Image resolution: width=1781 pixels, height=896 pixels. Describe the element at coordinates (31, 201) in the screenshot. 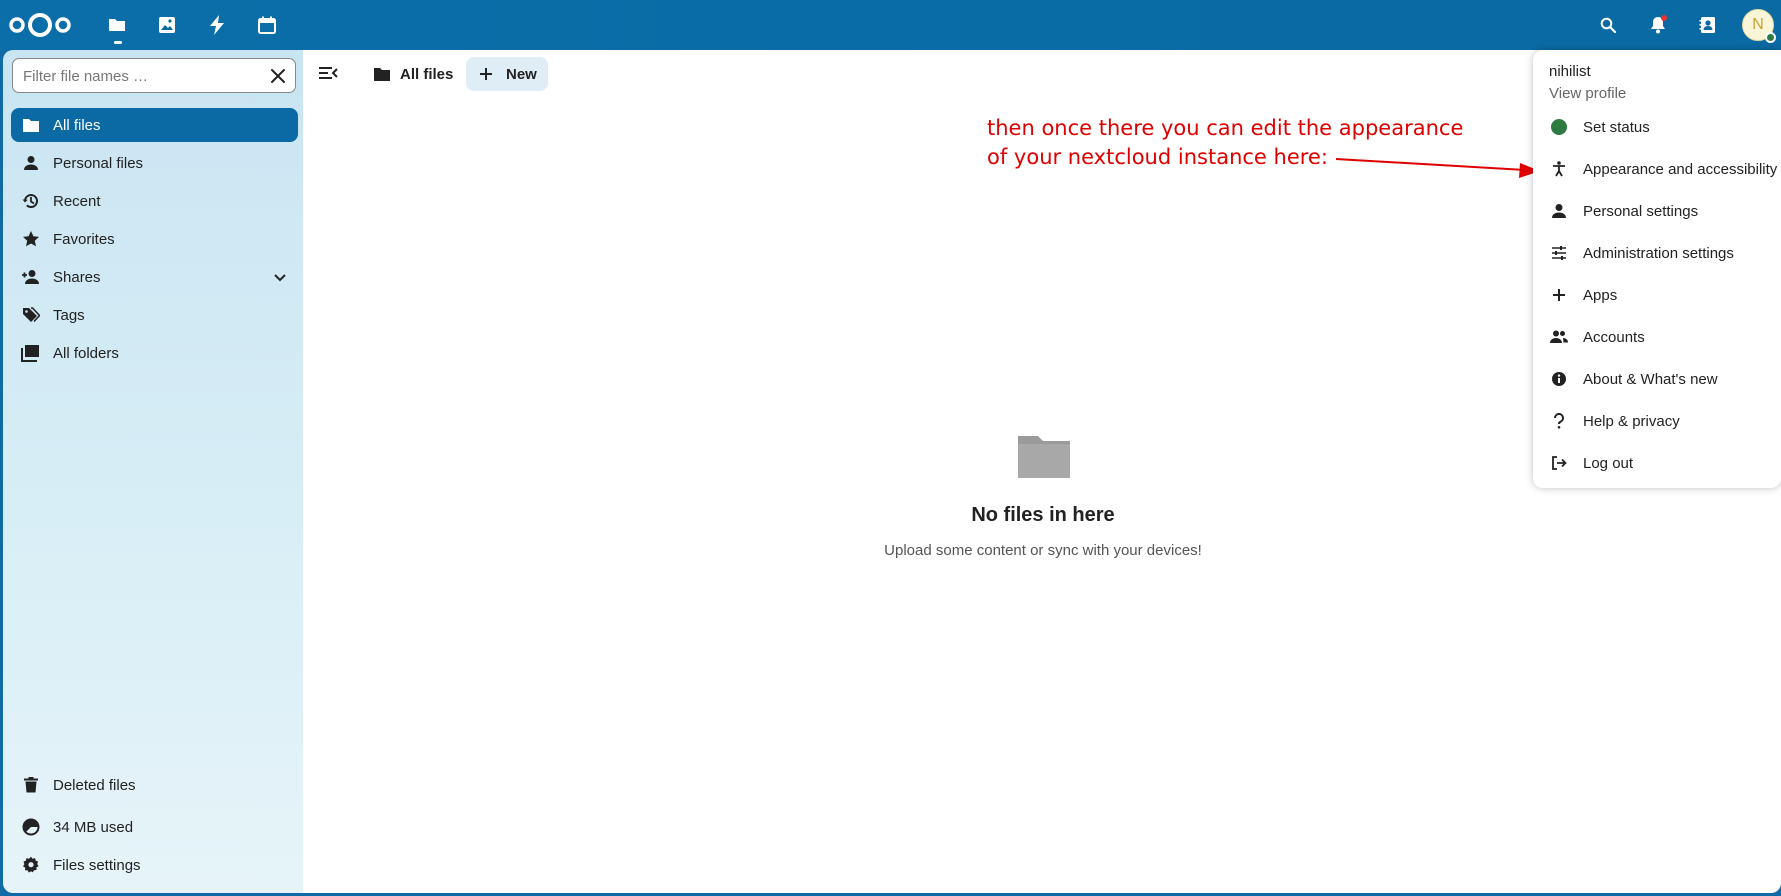

I see `history-icon` at that location.